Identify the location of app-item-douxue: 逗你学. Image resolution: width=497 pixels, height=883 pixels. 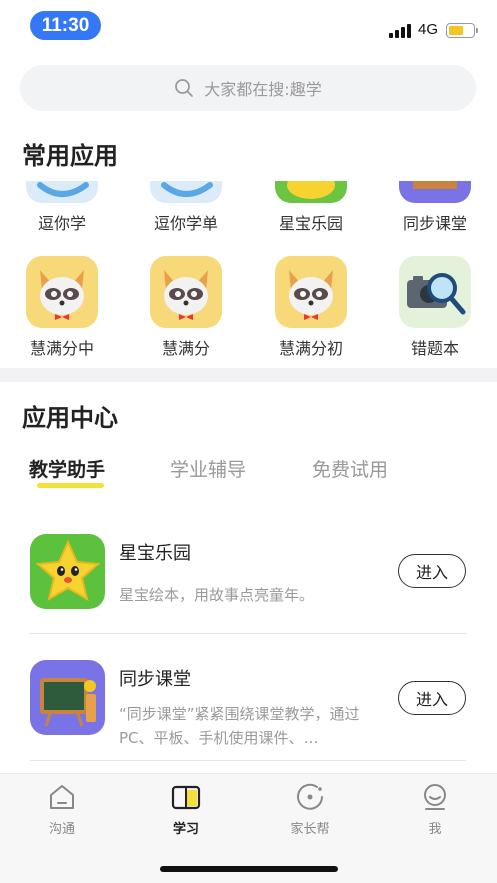
(62, 207).